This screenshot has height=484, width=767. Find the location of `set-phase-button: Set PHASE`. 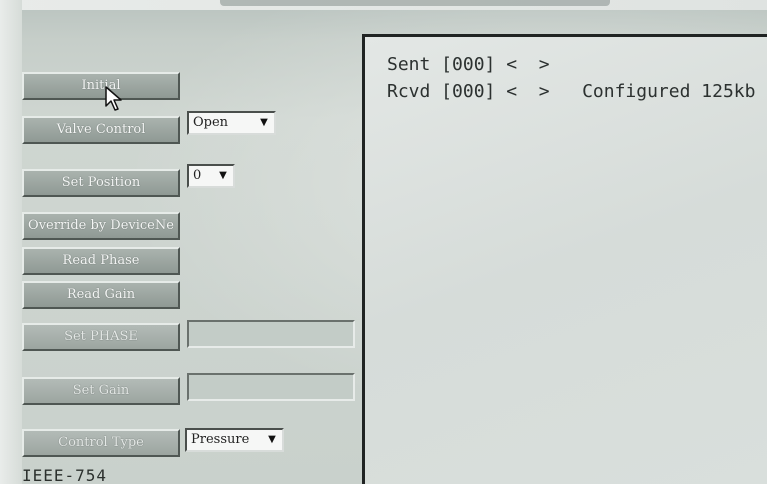

set-phase-button: Set PHASE is located at coordinates (101, 337).